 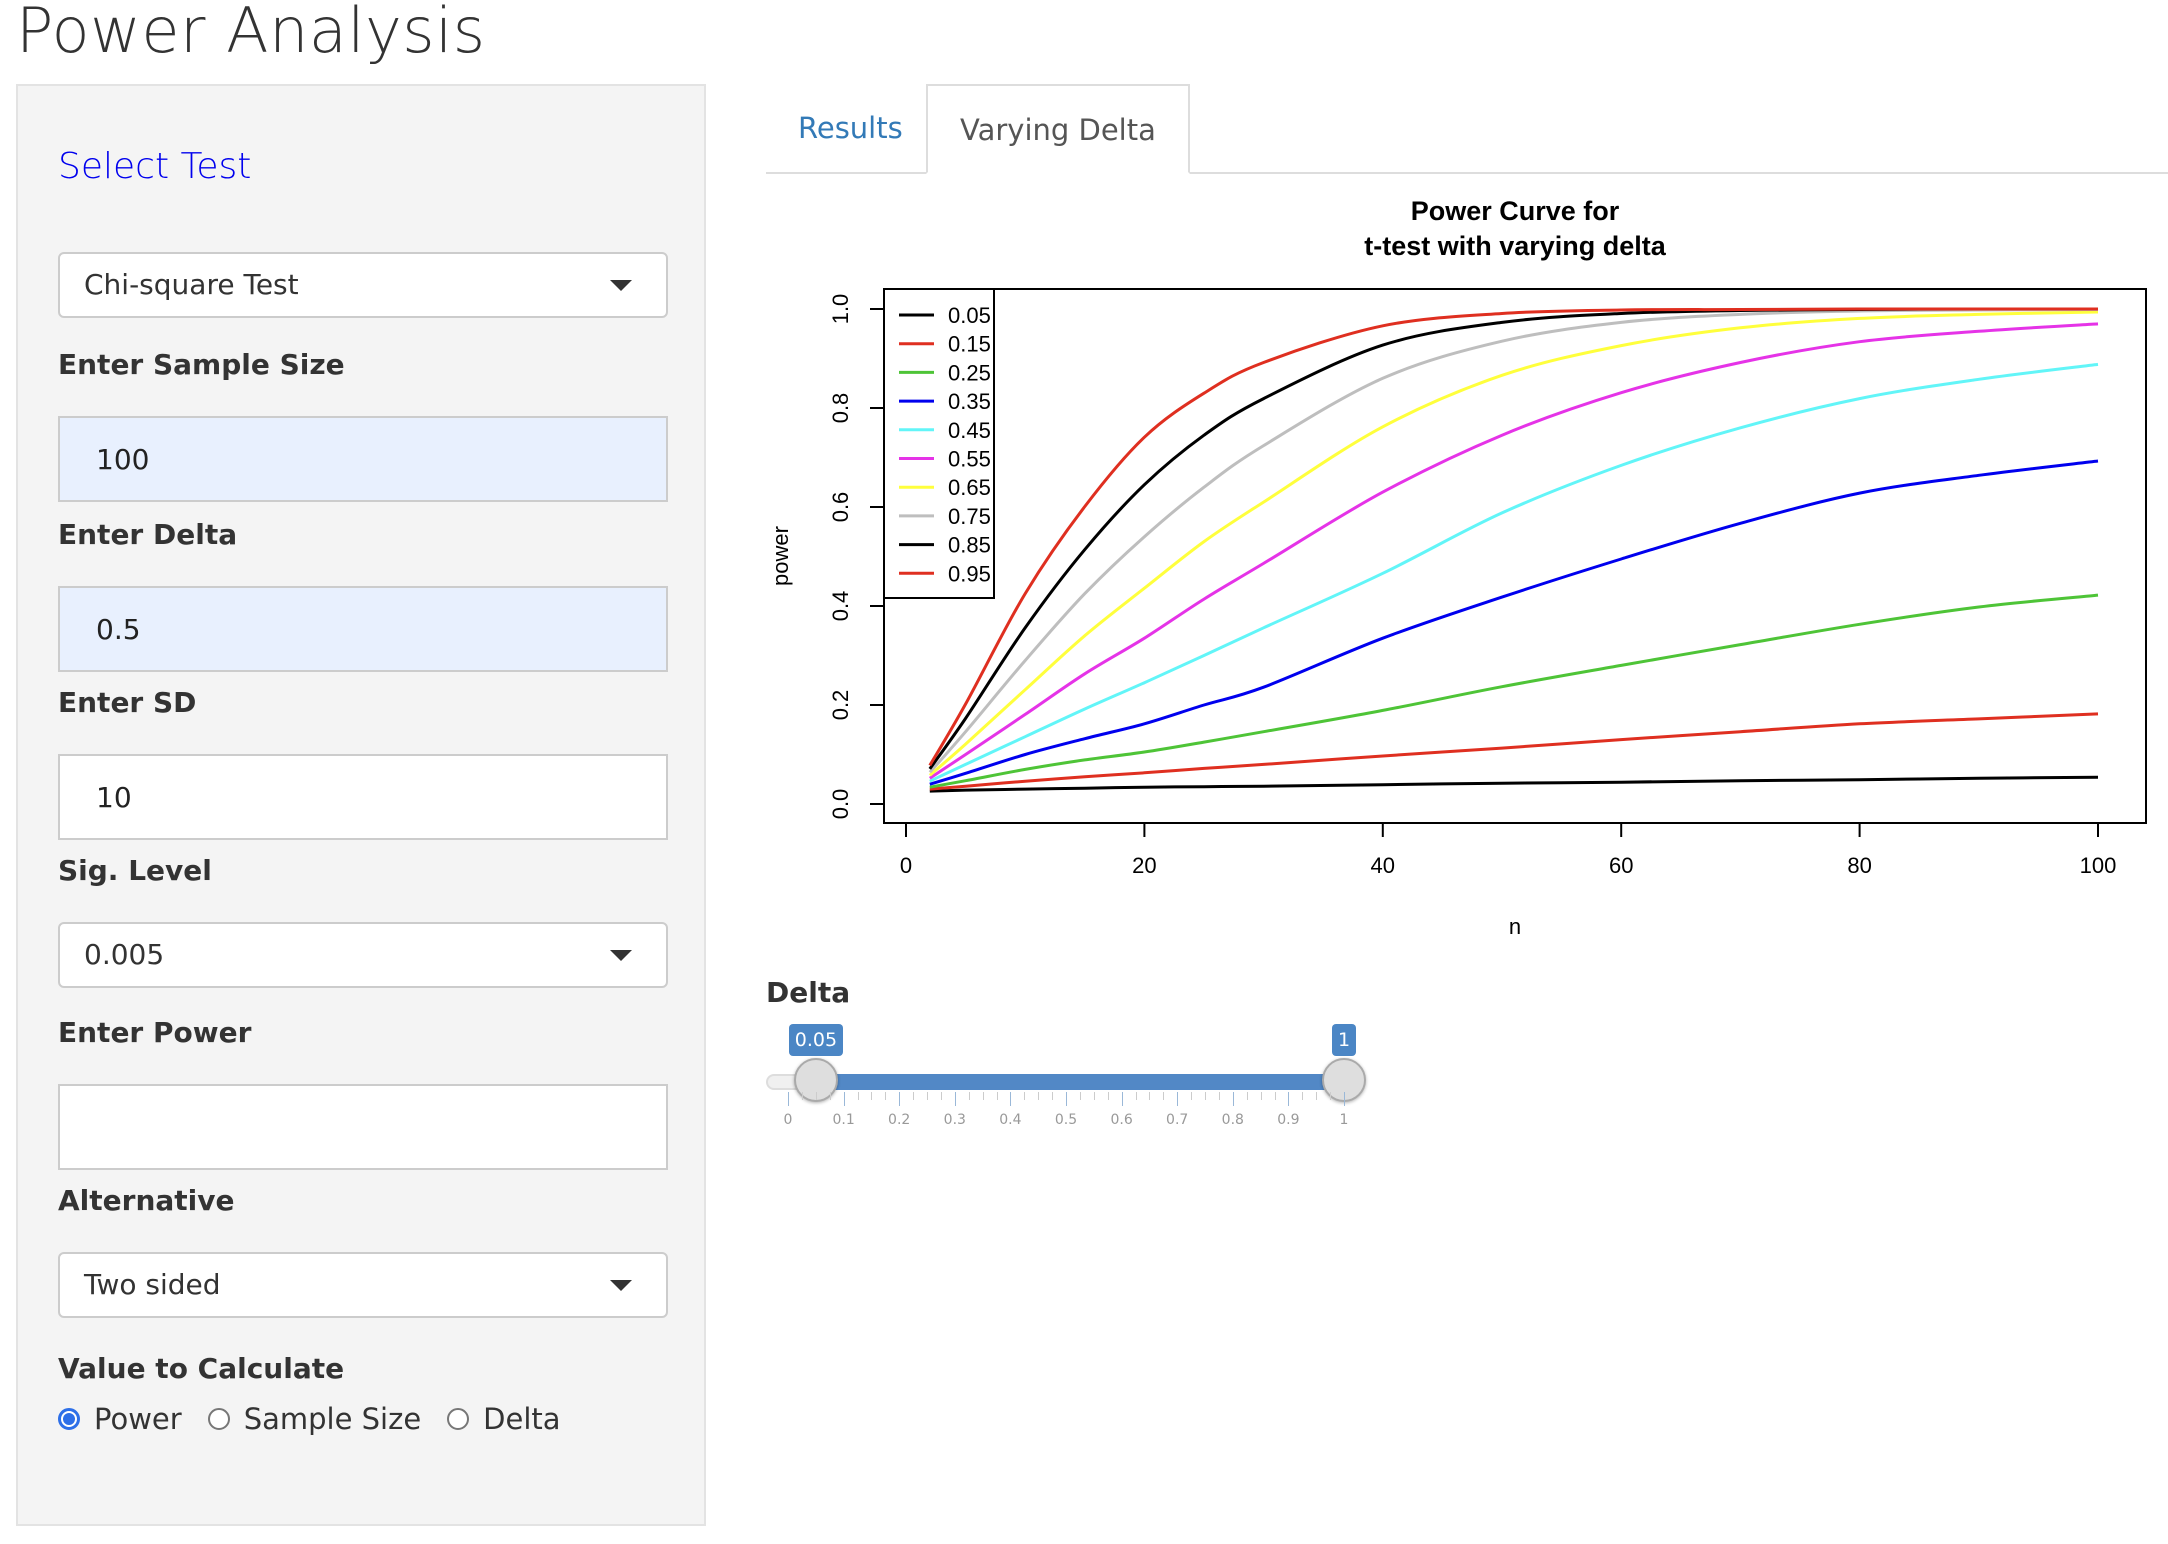 I want to click on x-tick-label: 100, so click(x=2098, y=865).